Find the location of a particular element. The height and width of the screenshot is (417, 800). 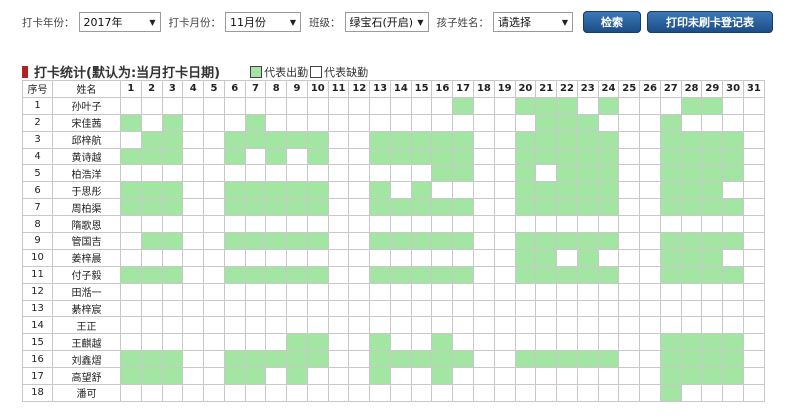

table-row: 14 王正 is located at coordinates (393, 325).